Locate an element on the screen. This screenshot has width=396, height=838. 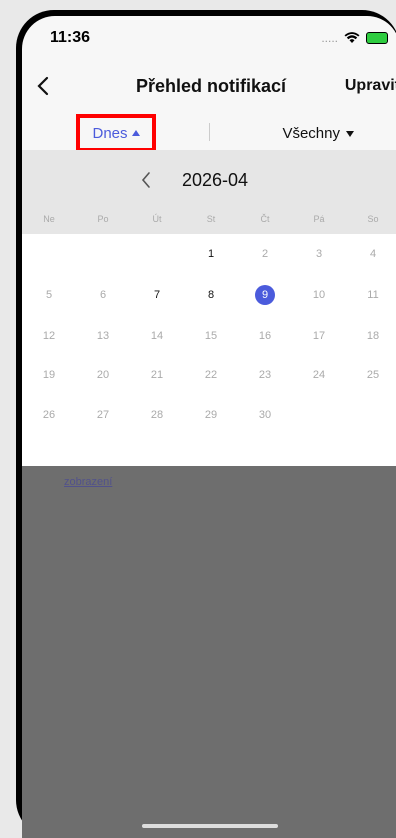
all-filter-label: Všechny is located at coordinates (311, 133).